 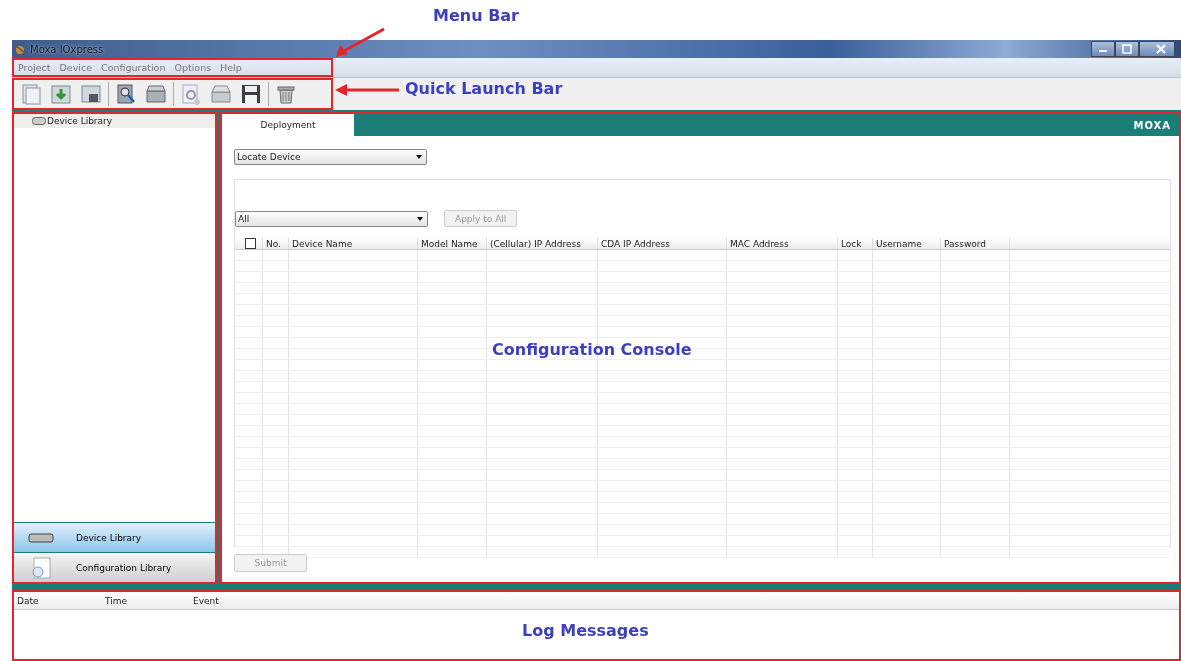 What do you see at coordinates (476, 15) in the screenshot?
I see `callout-label: Menu Bar` at bounding box center [476, 15].